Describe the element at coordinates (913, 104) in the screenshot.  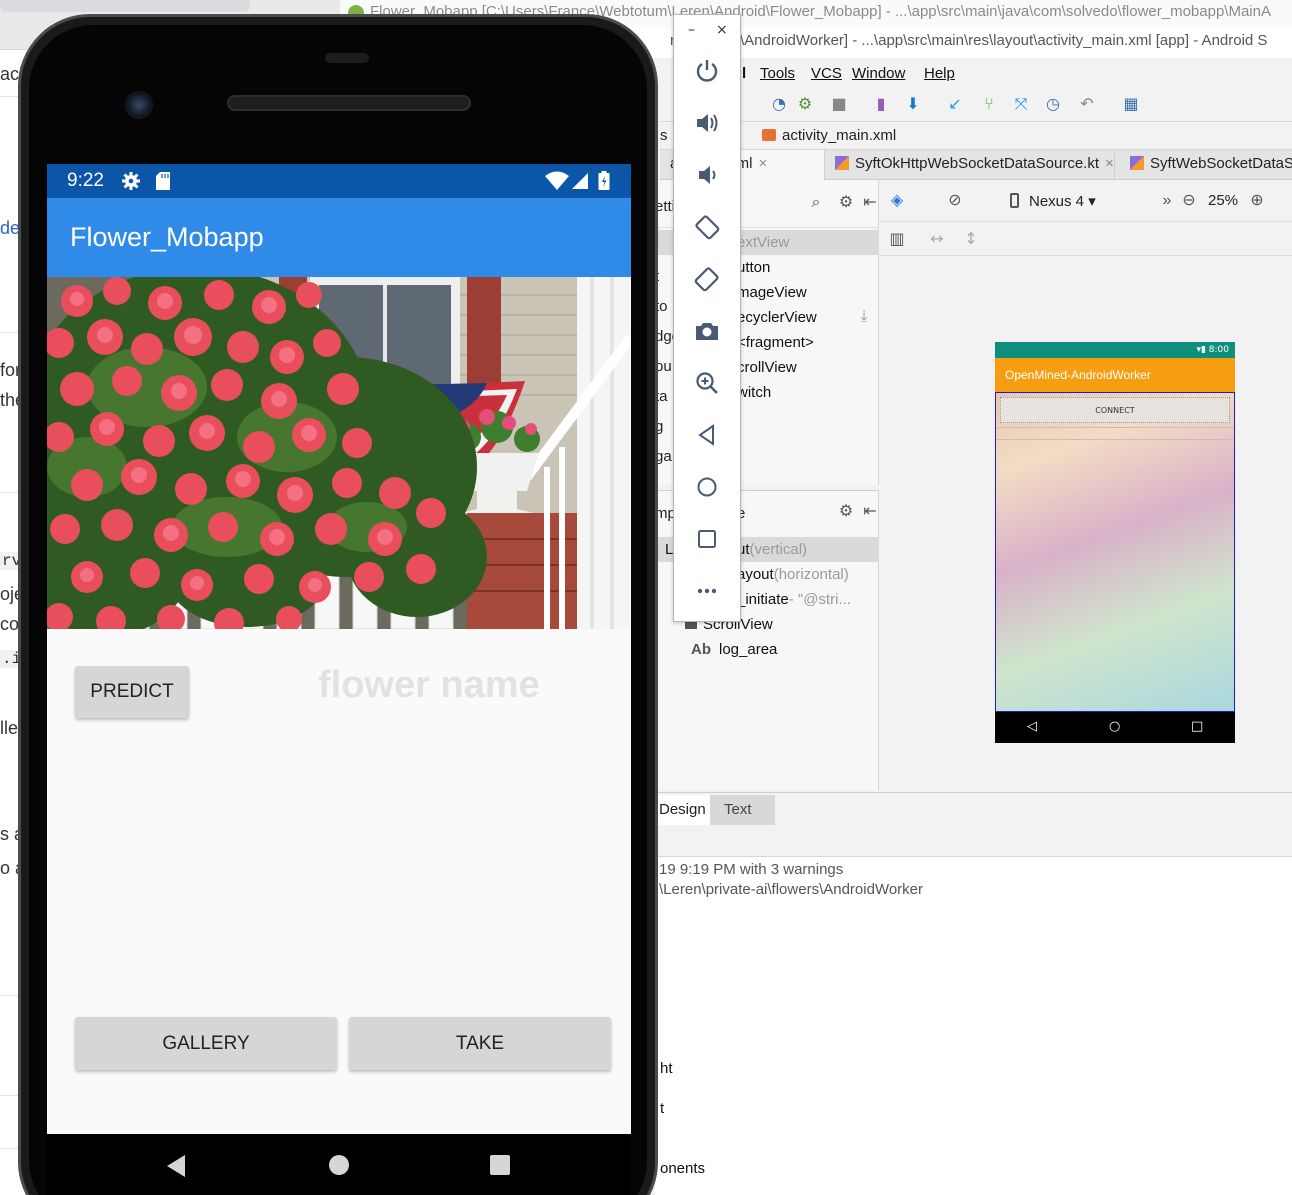
I see `sdk-manager-icon: ⬇` at that location.